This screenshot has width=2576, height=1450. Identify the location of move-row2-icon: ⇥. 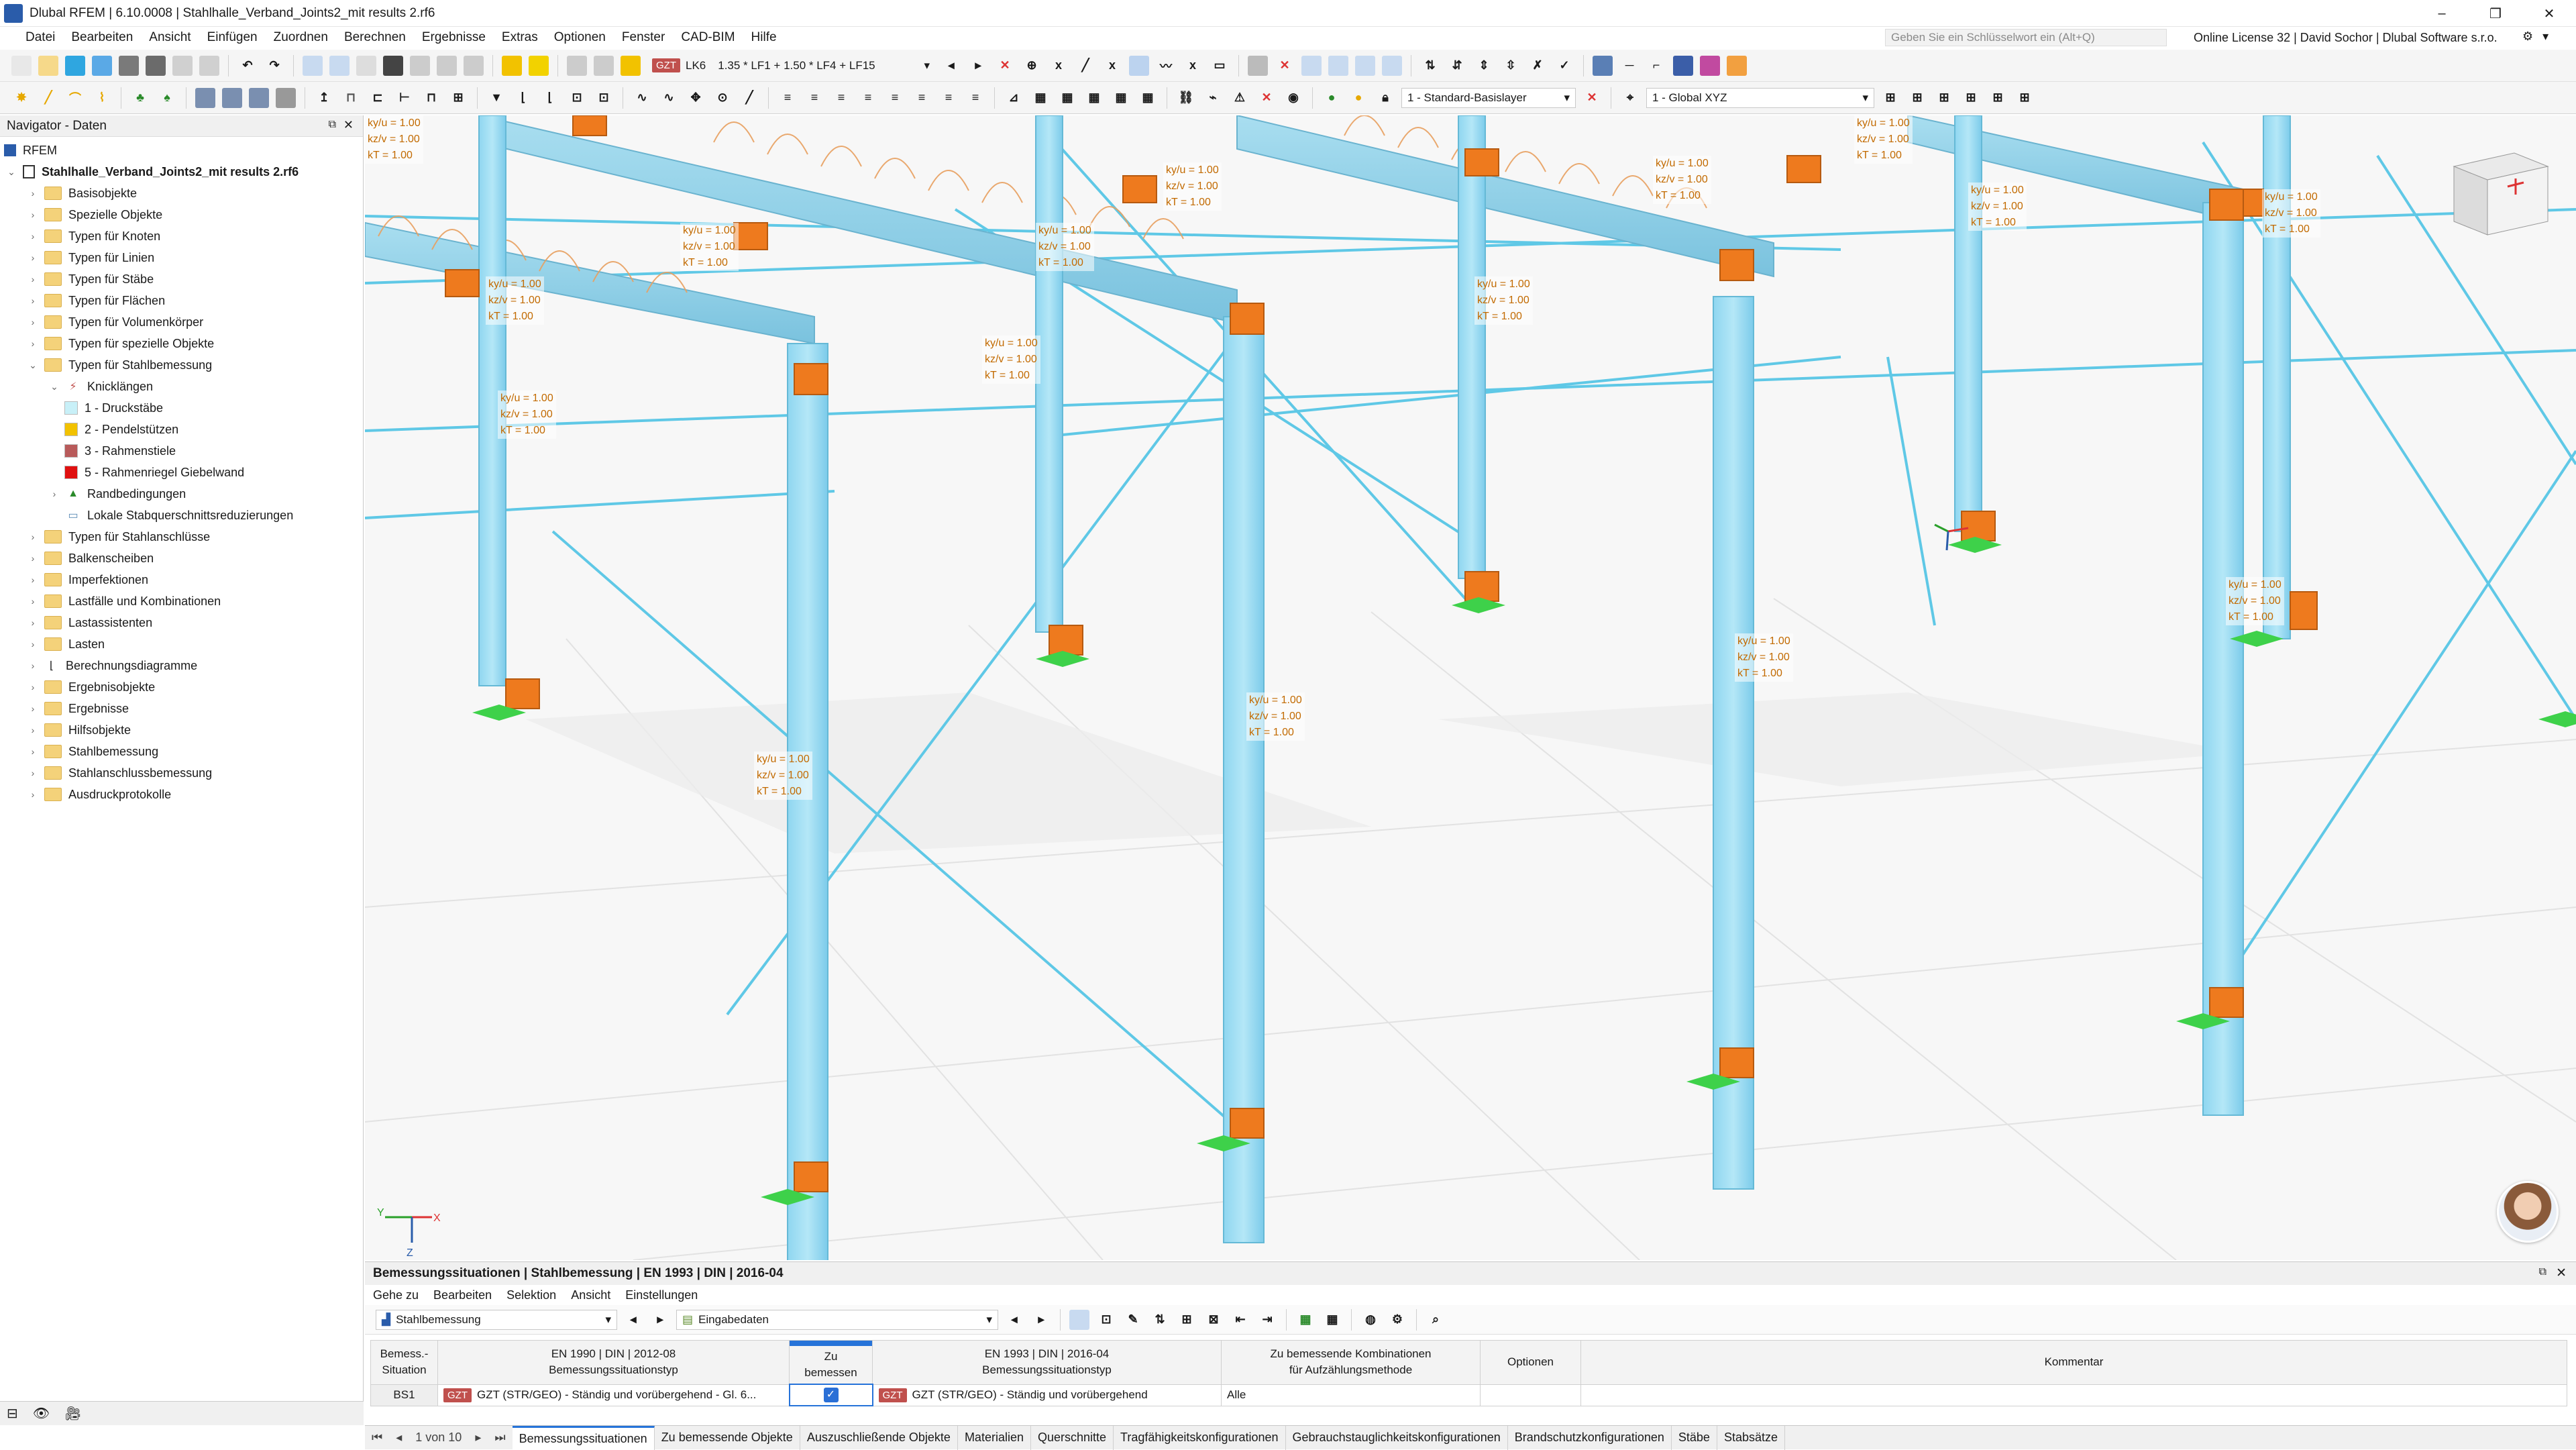
(1267, 1320).